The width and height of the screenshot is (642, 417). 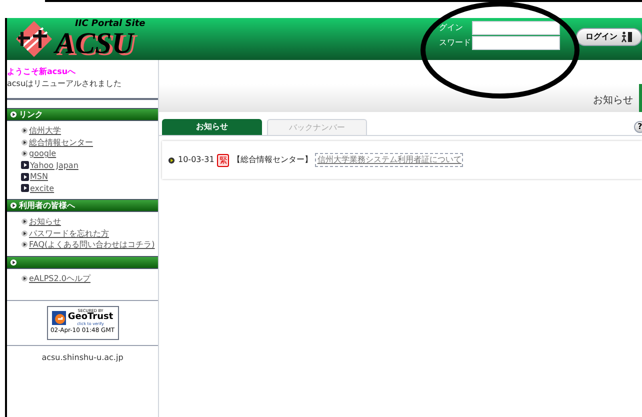 I want to click on sidebar-link: MSN, so click(x=39, y=176).